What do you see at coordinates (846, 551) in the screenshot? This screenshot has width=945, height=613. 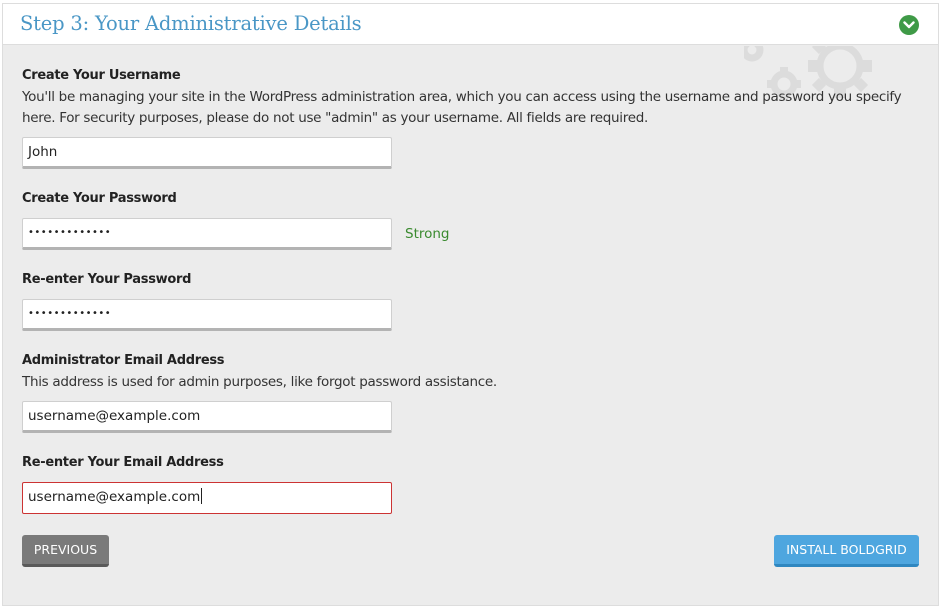 I see `install-boldgrid-button: Install BoldGrid` at bounding box center [846, 551].